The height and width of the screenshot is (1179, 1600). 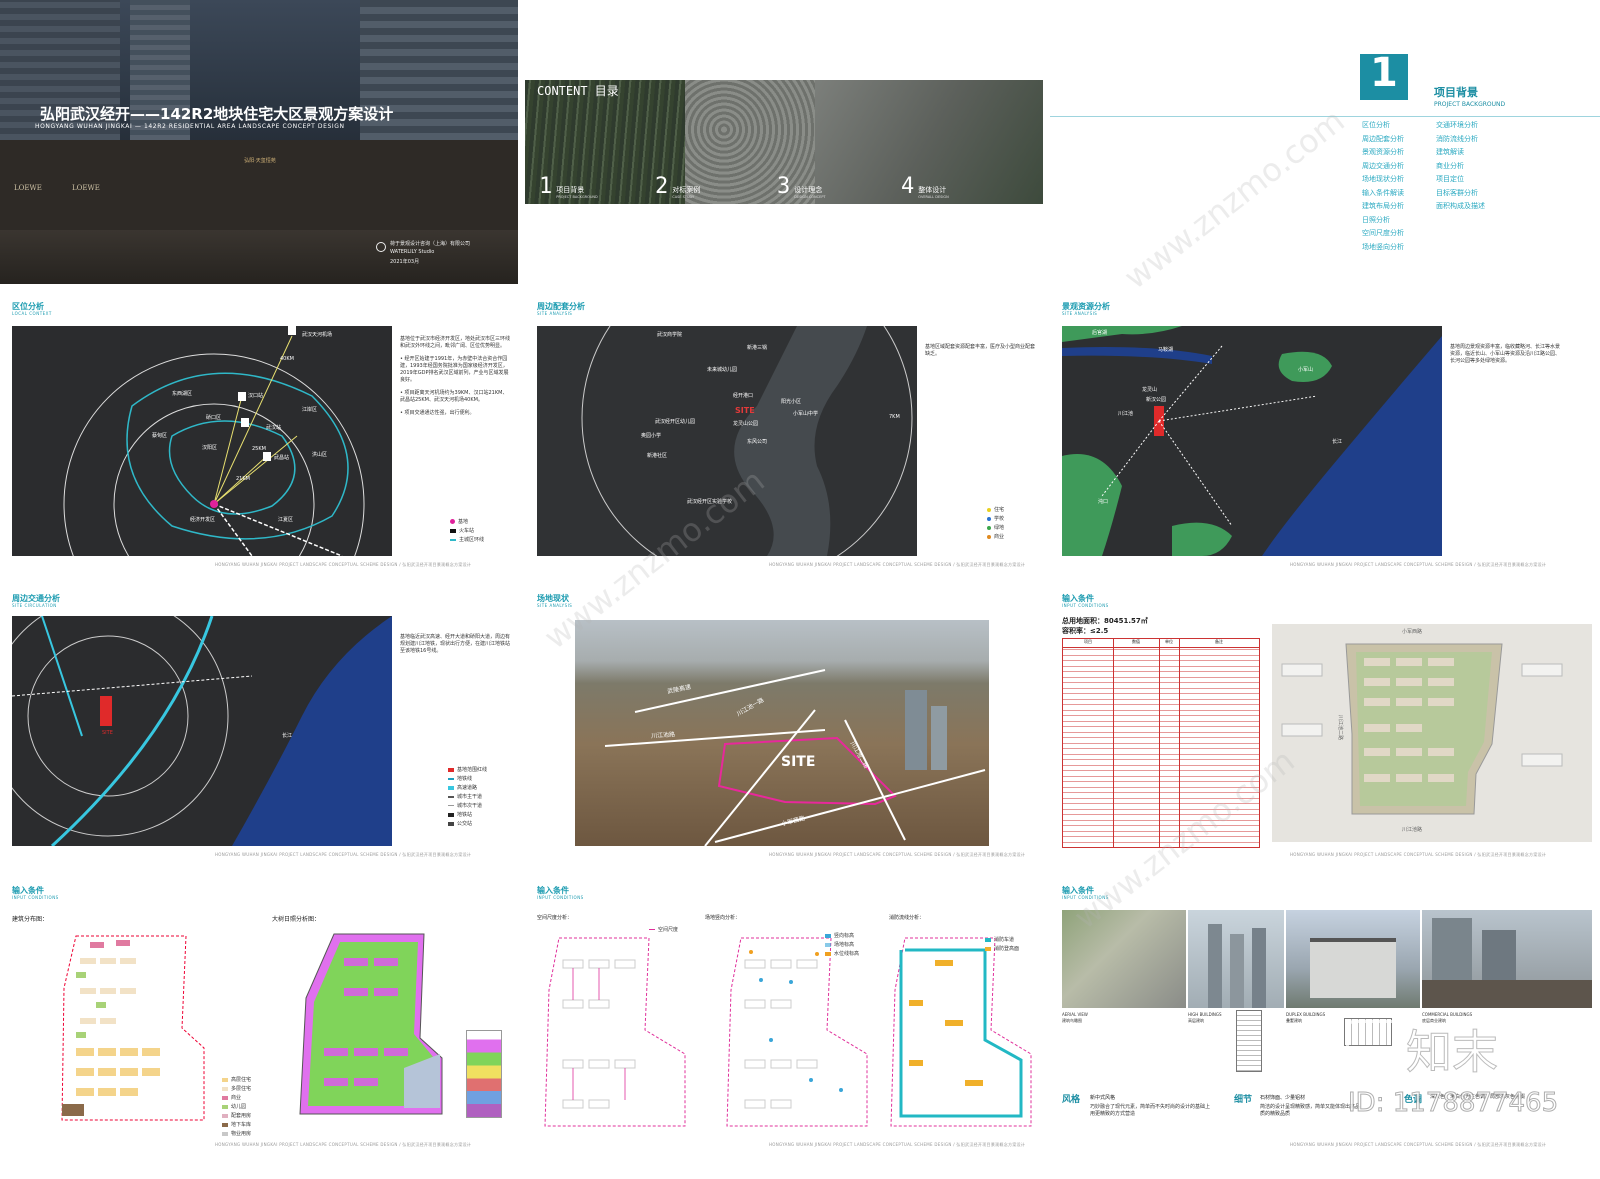 What do you see at coordinates (1159, 743) in the screenshot?
I see `input1-table-col` at bounding box center [1159, 743].